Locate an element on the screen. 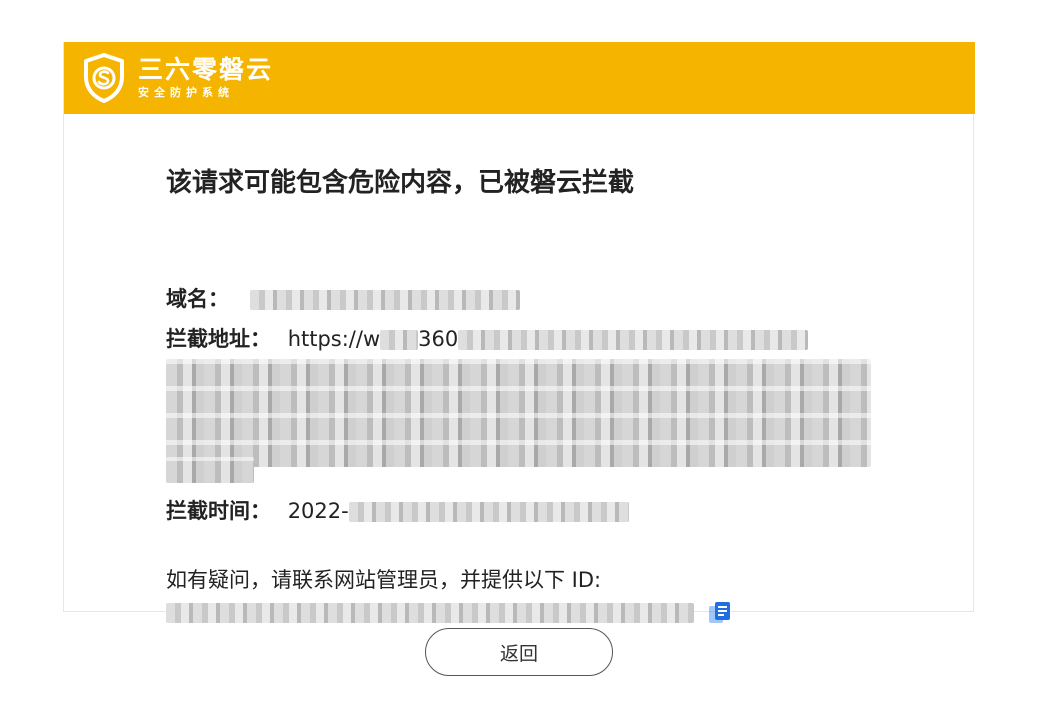  url-mid: 360 is located at coordinates (438, 339).